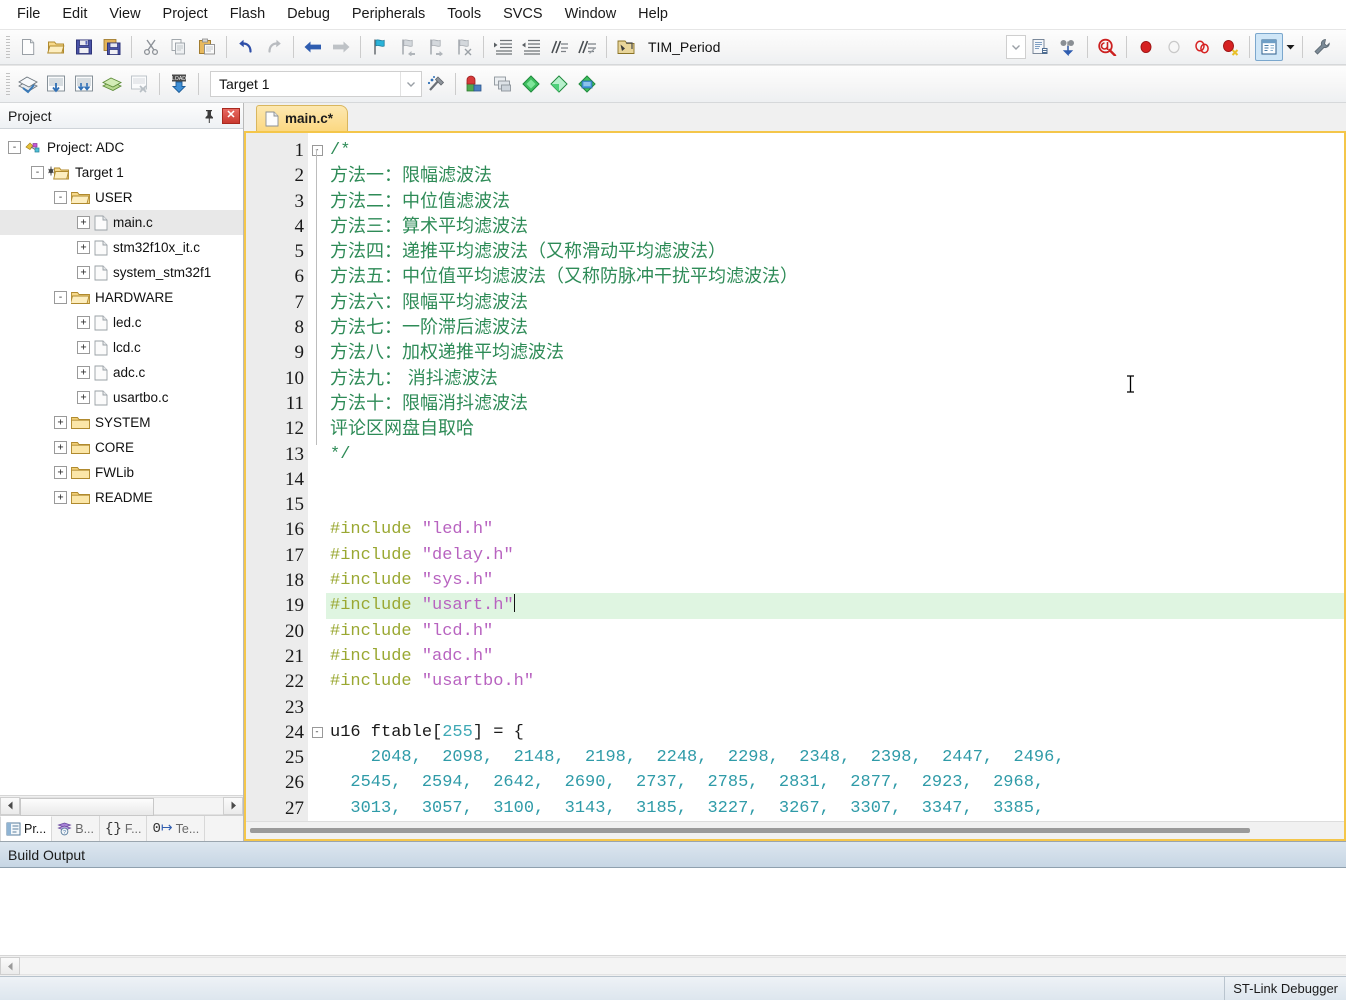 Image resolution: width=1346 pixels, height=1000 pixels. Describe the element at coordinates (185, 14) in the screenshot. I see `menu-project: Project` at that location.